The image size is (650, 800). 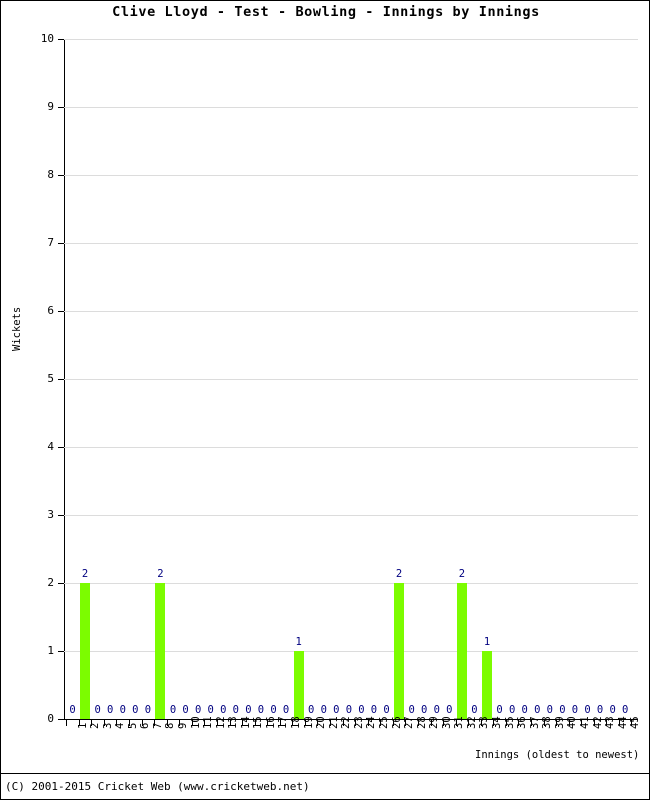 What do you see at coordinates (50, 378) in the screenshot?
I see `y-tick-label: 5` at bounding box center [50, 378].